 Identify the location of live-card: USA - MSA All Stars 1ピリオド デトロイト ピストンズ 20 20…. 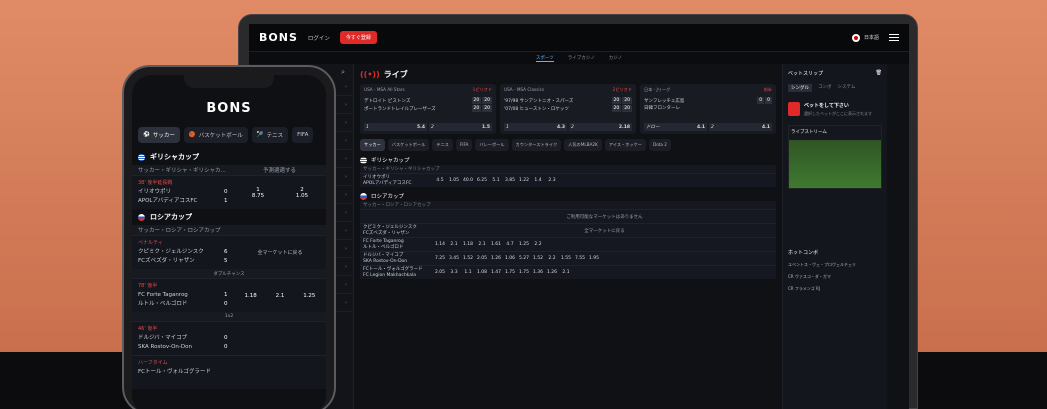
(428, 109).